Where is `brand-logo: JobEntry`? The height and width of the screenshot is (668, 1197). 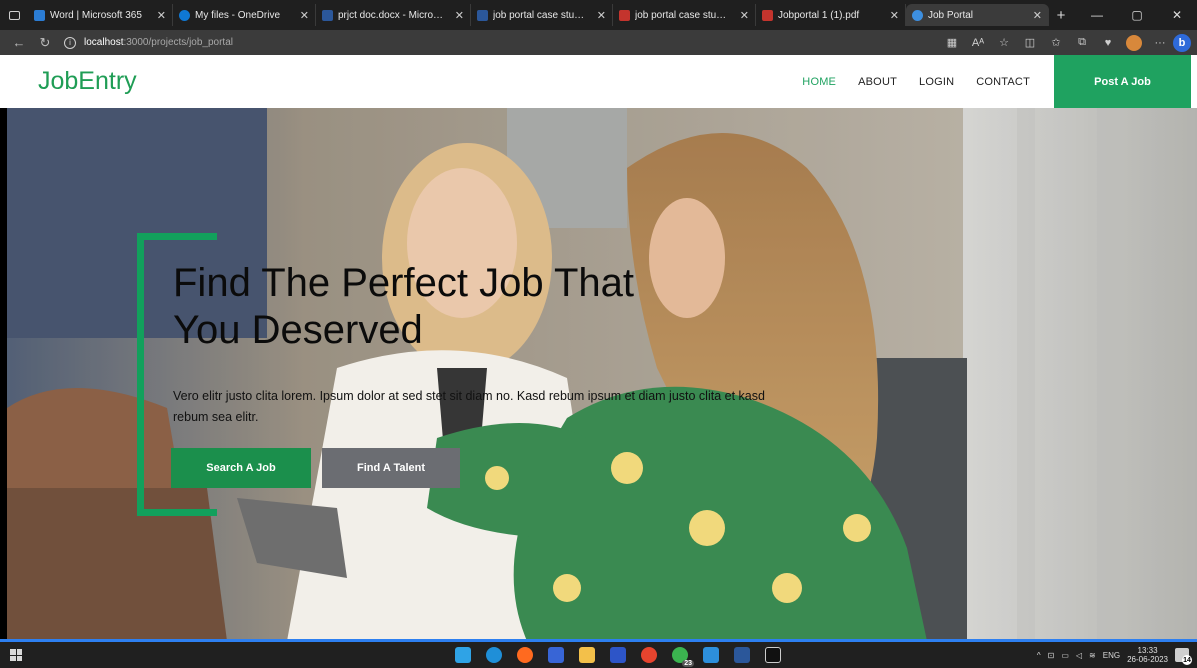 brand-logo: JobEntry is located at coordinates (87, 81).